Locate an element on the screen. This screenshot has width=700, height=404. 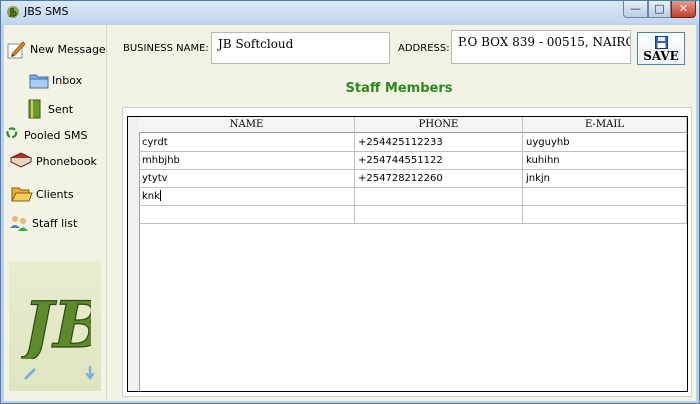
save-button: SAVE is located at coordinates (661, 48).